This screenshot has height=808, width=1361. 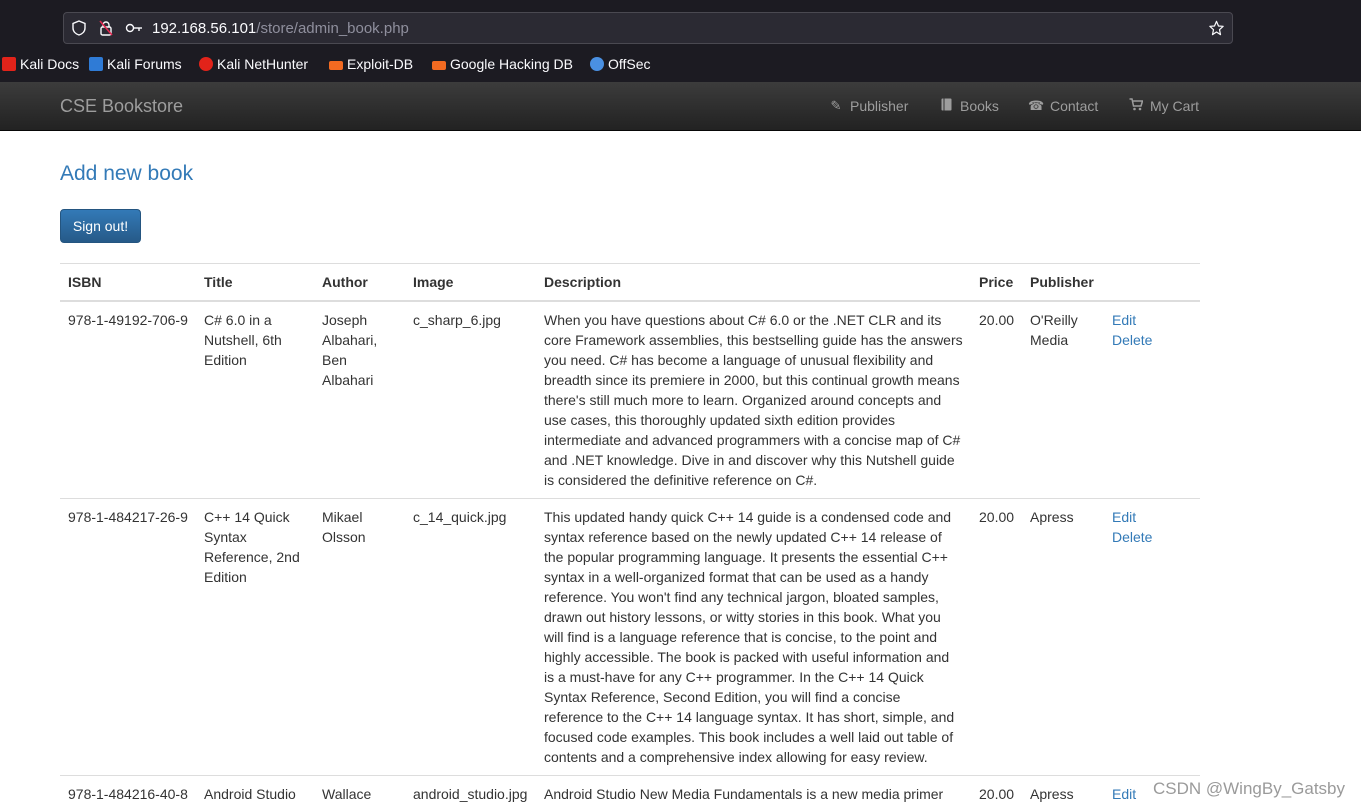 I want to click on column-header-price: Price, so click(x=996, y=282).